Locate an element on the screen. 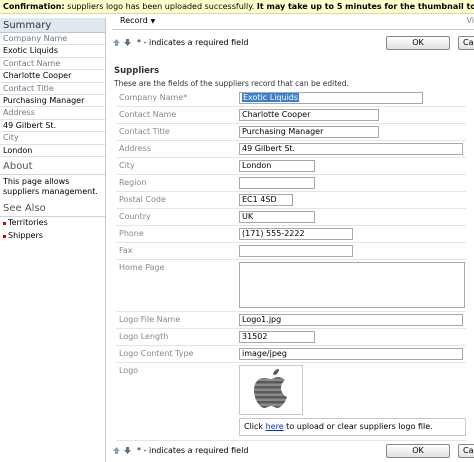 The width and height of the screenshot is (474, 462). country-field: UK is located at coordinates (277, 217).